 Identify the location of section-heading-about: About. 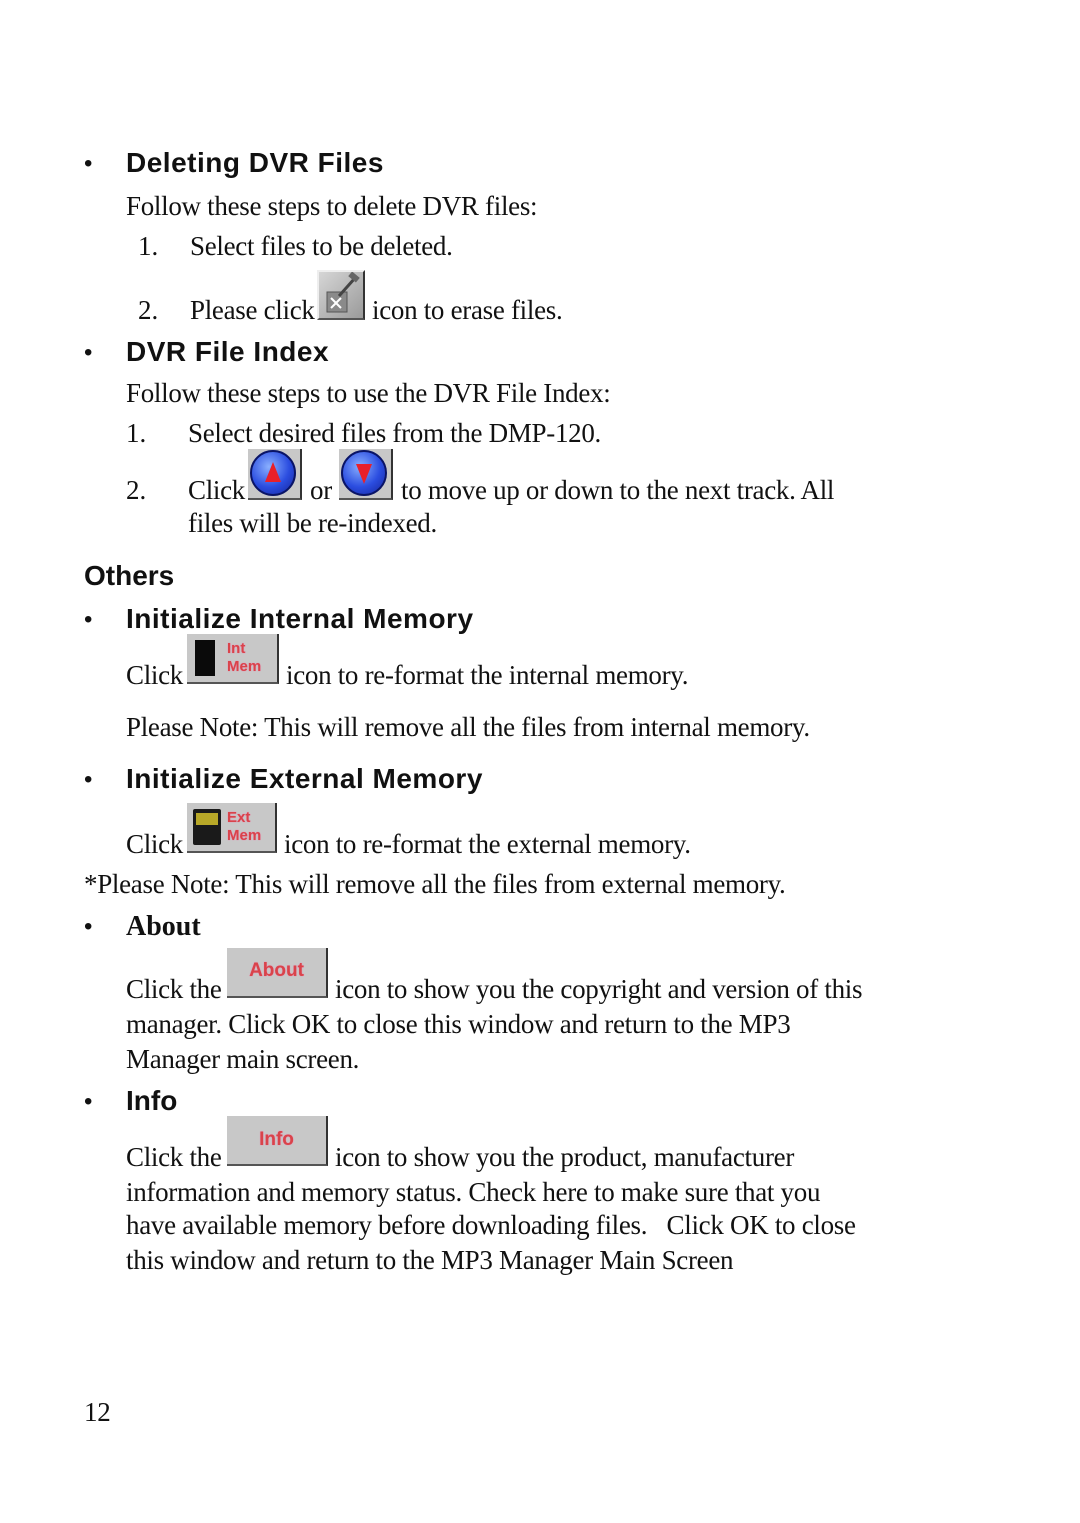
(163, 926).